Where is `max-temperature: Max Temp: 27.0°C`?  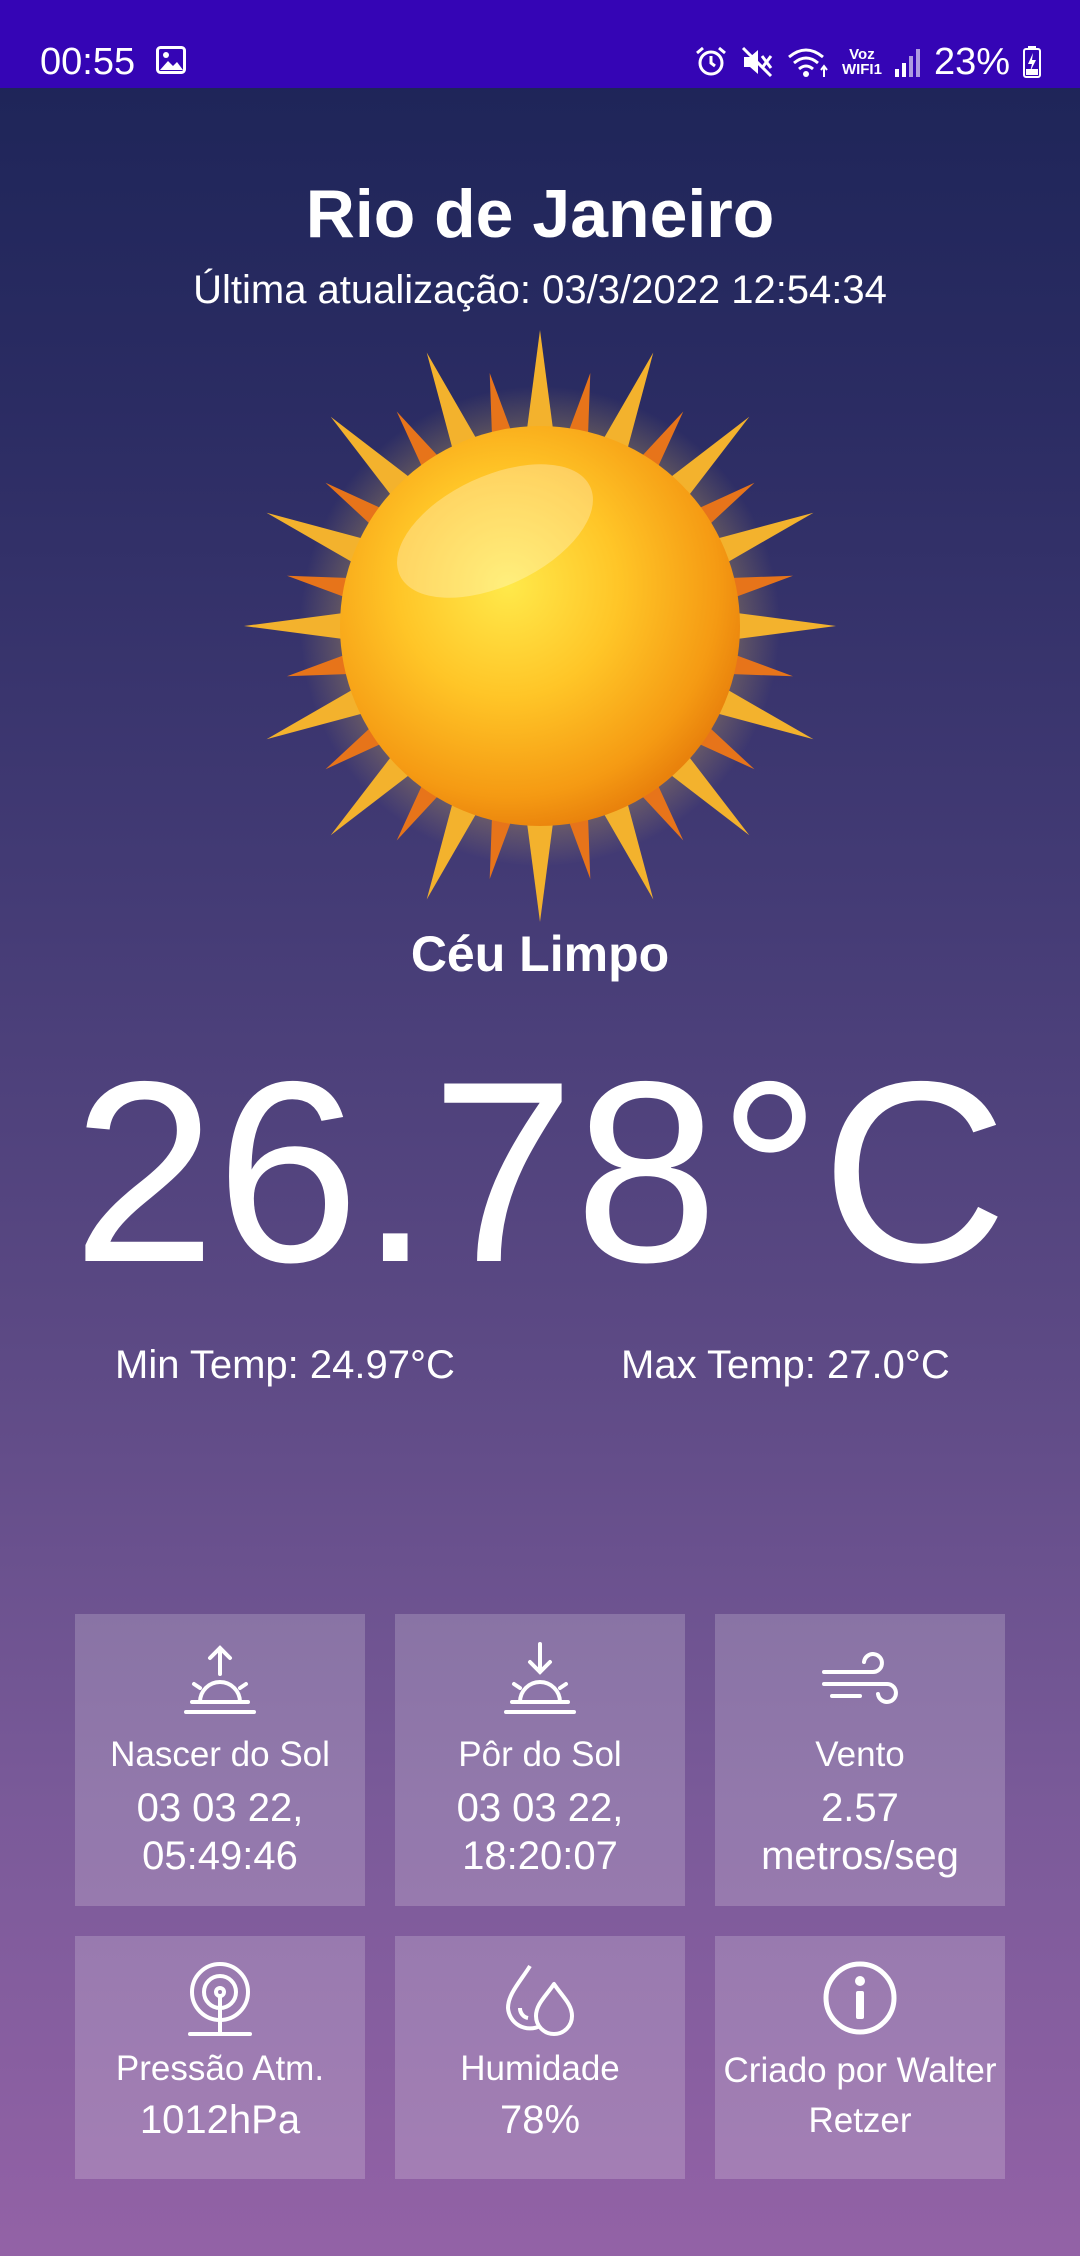 max-temperature: Max Temp: 27.0°C is located at coordinates (785, 1365).